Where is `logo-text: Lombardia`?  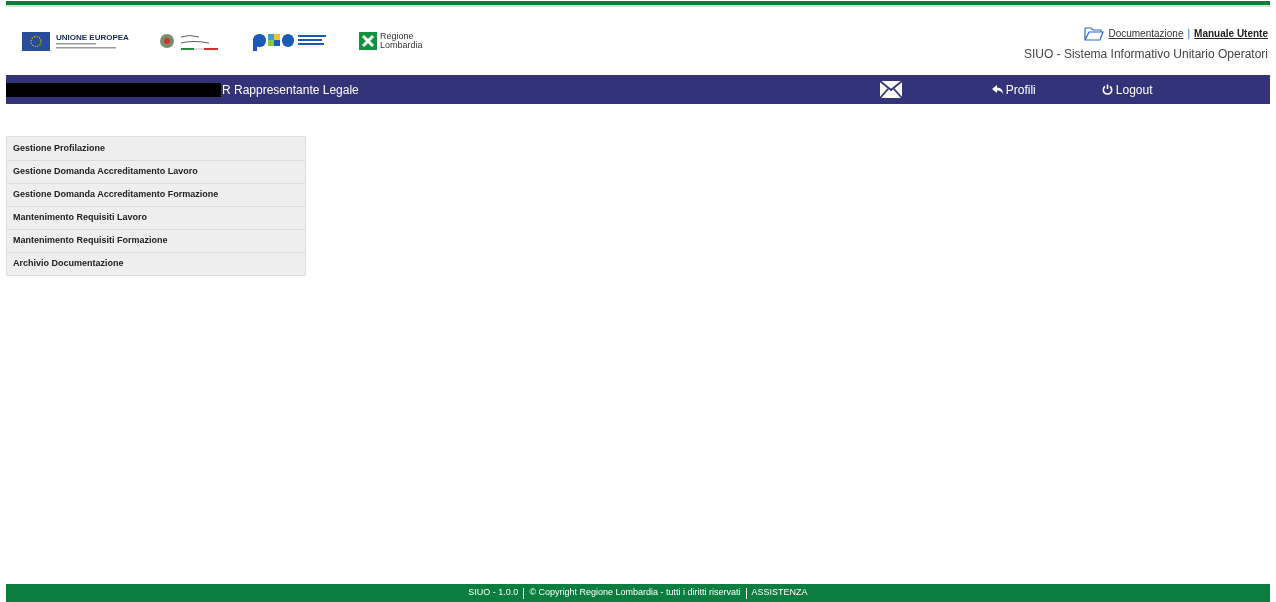 logo-text: Lombardia is located at coordinates (401, 45).